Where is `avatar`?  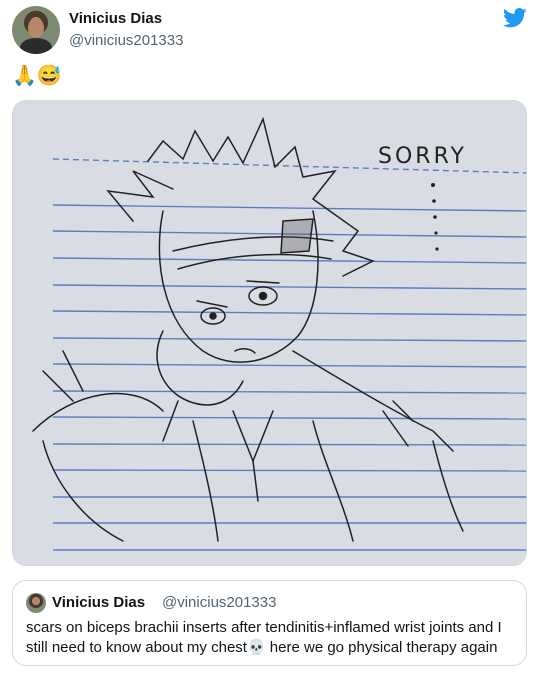
avatar is located at coordinates (36, 30).